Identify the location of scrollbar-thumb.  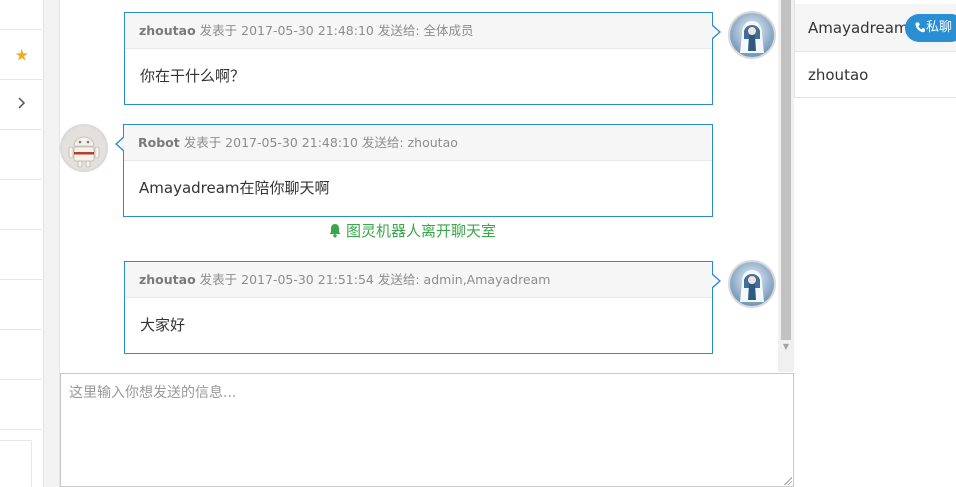
(786, 170).